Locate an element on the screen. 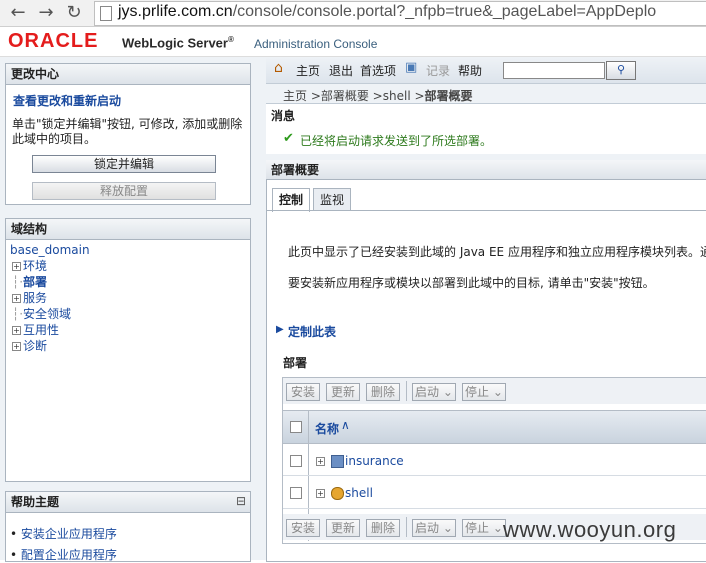 The height and width of the screenshot is (563, 706). logout-link: 退出 is located at coordinates (341, 70).